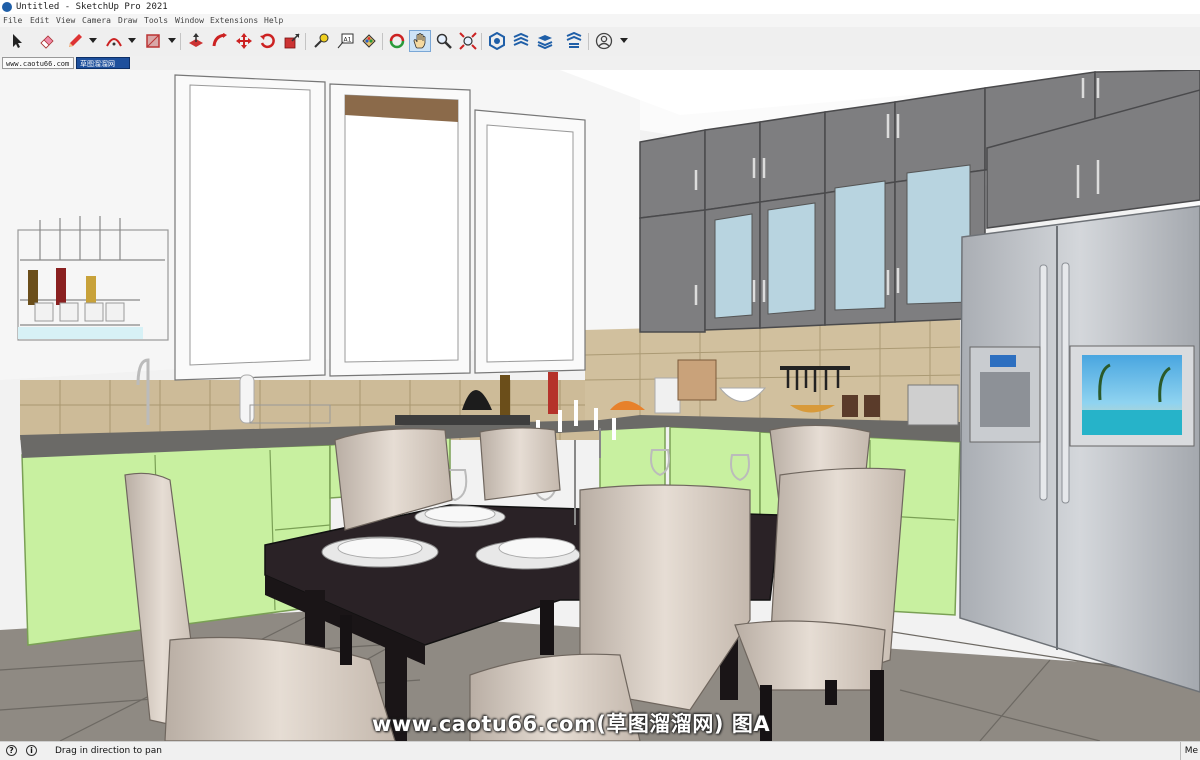  Describe the element at coordinates (12, 20) in the screenshot. I see `menu-file: File` at that location.